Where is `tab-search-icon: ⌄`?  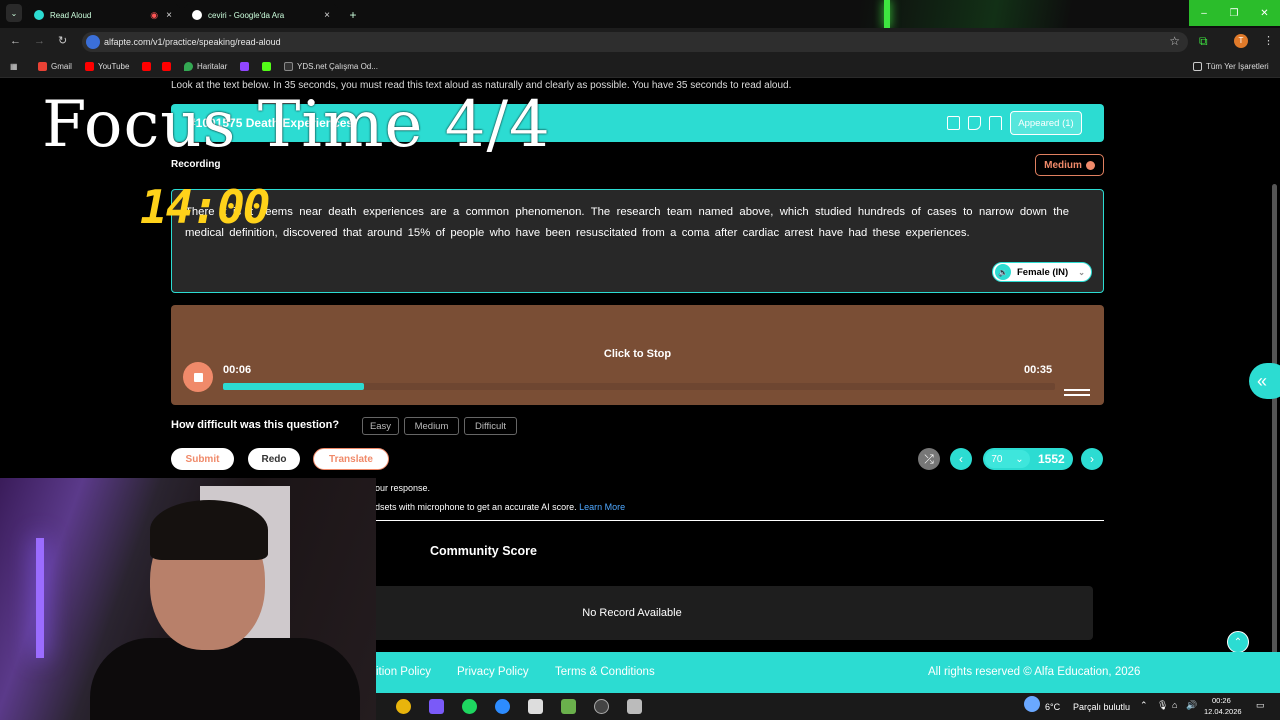 tab-search-icon: ⌄ is located at coordinates (14, 13).